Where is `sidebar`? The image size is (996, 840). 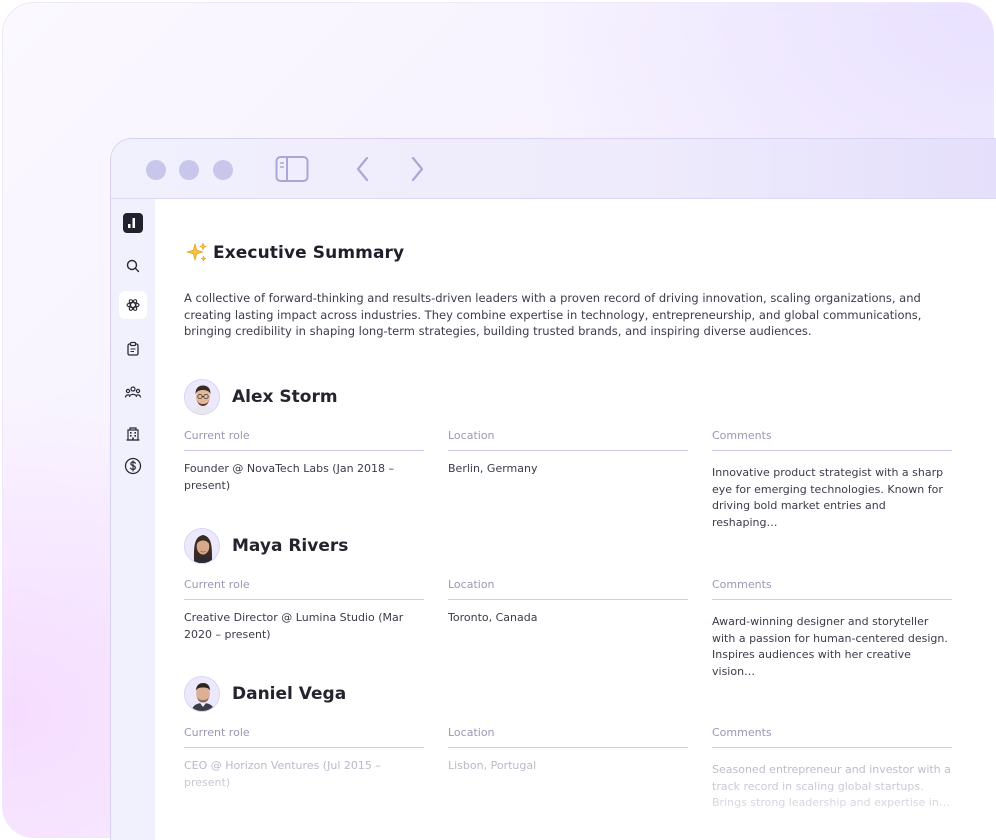
sidebar is located at coordinates (133, 519).